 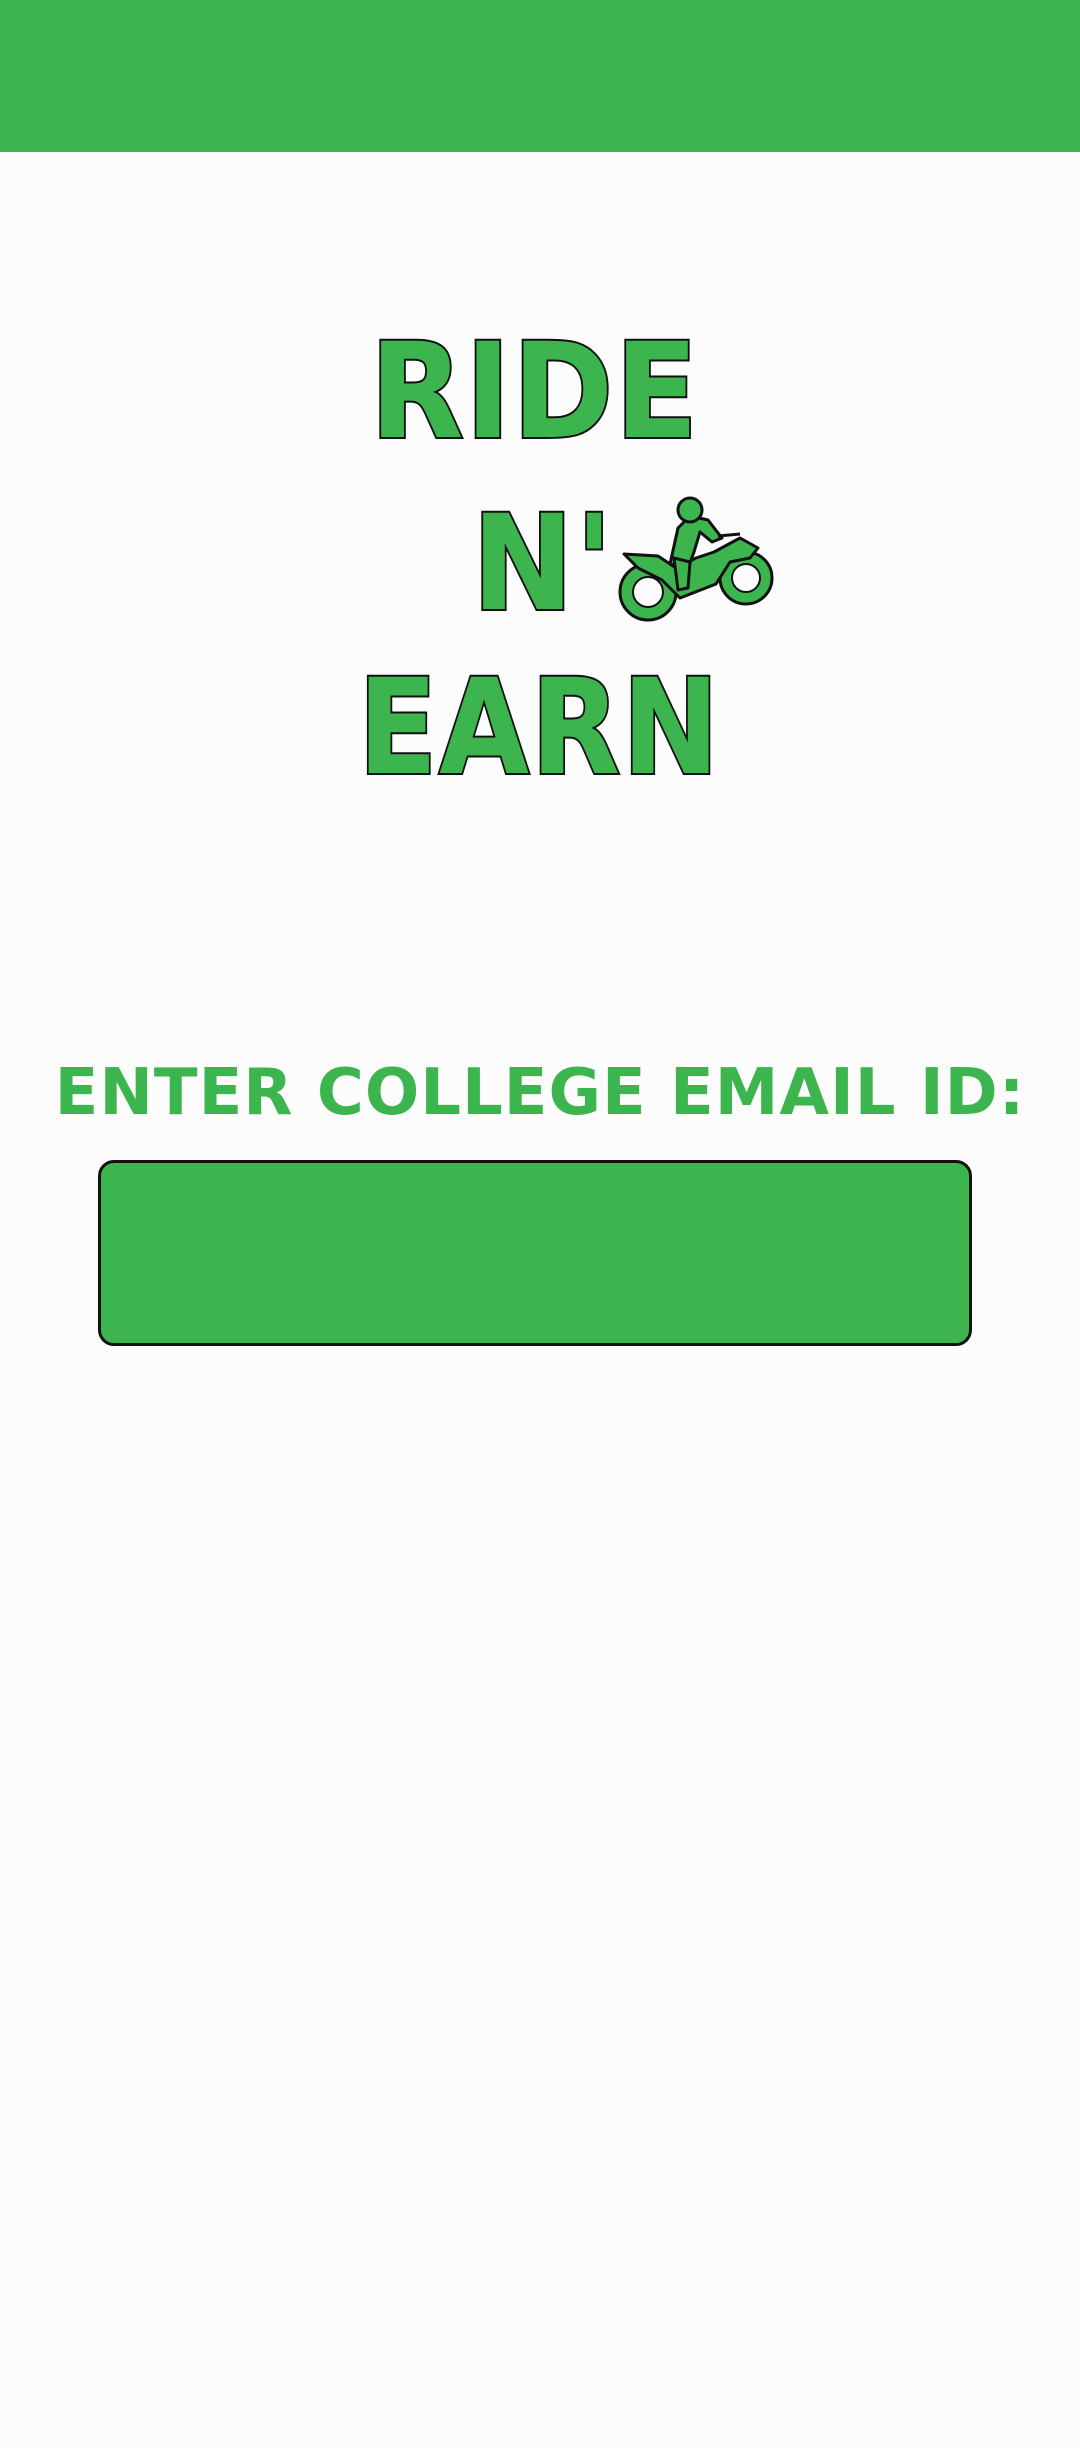 I want to click on email-input, so click(x=535, y=1253).